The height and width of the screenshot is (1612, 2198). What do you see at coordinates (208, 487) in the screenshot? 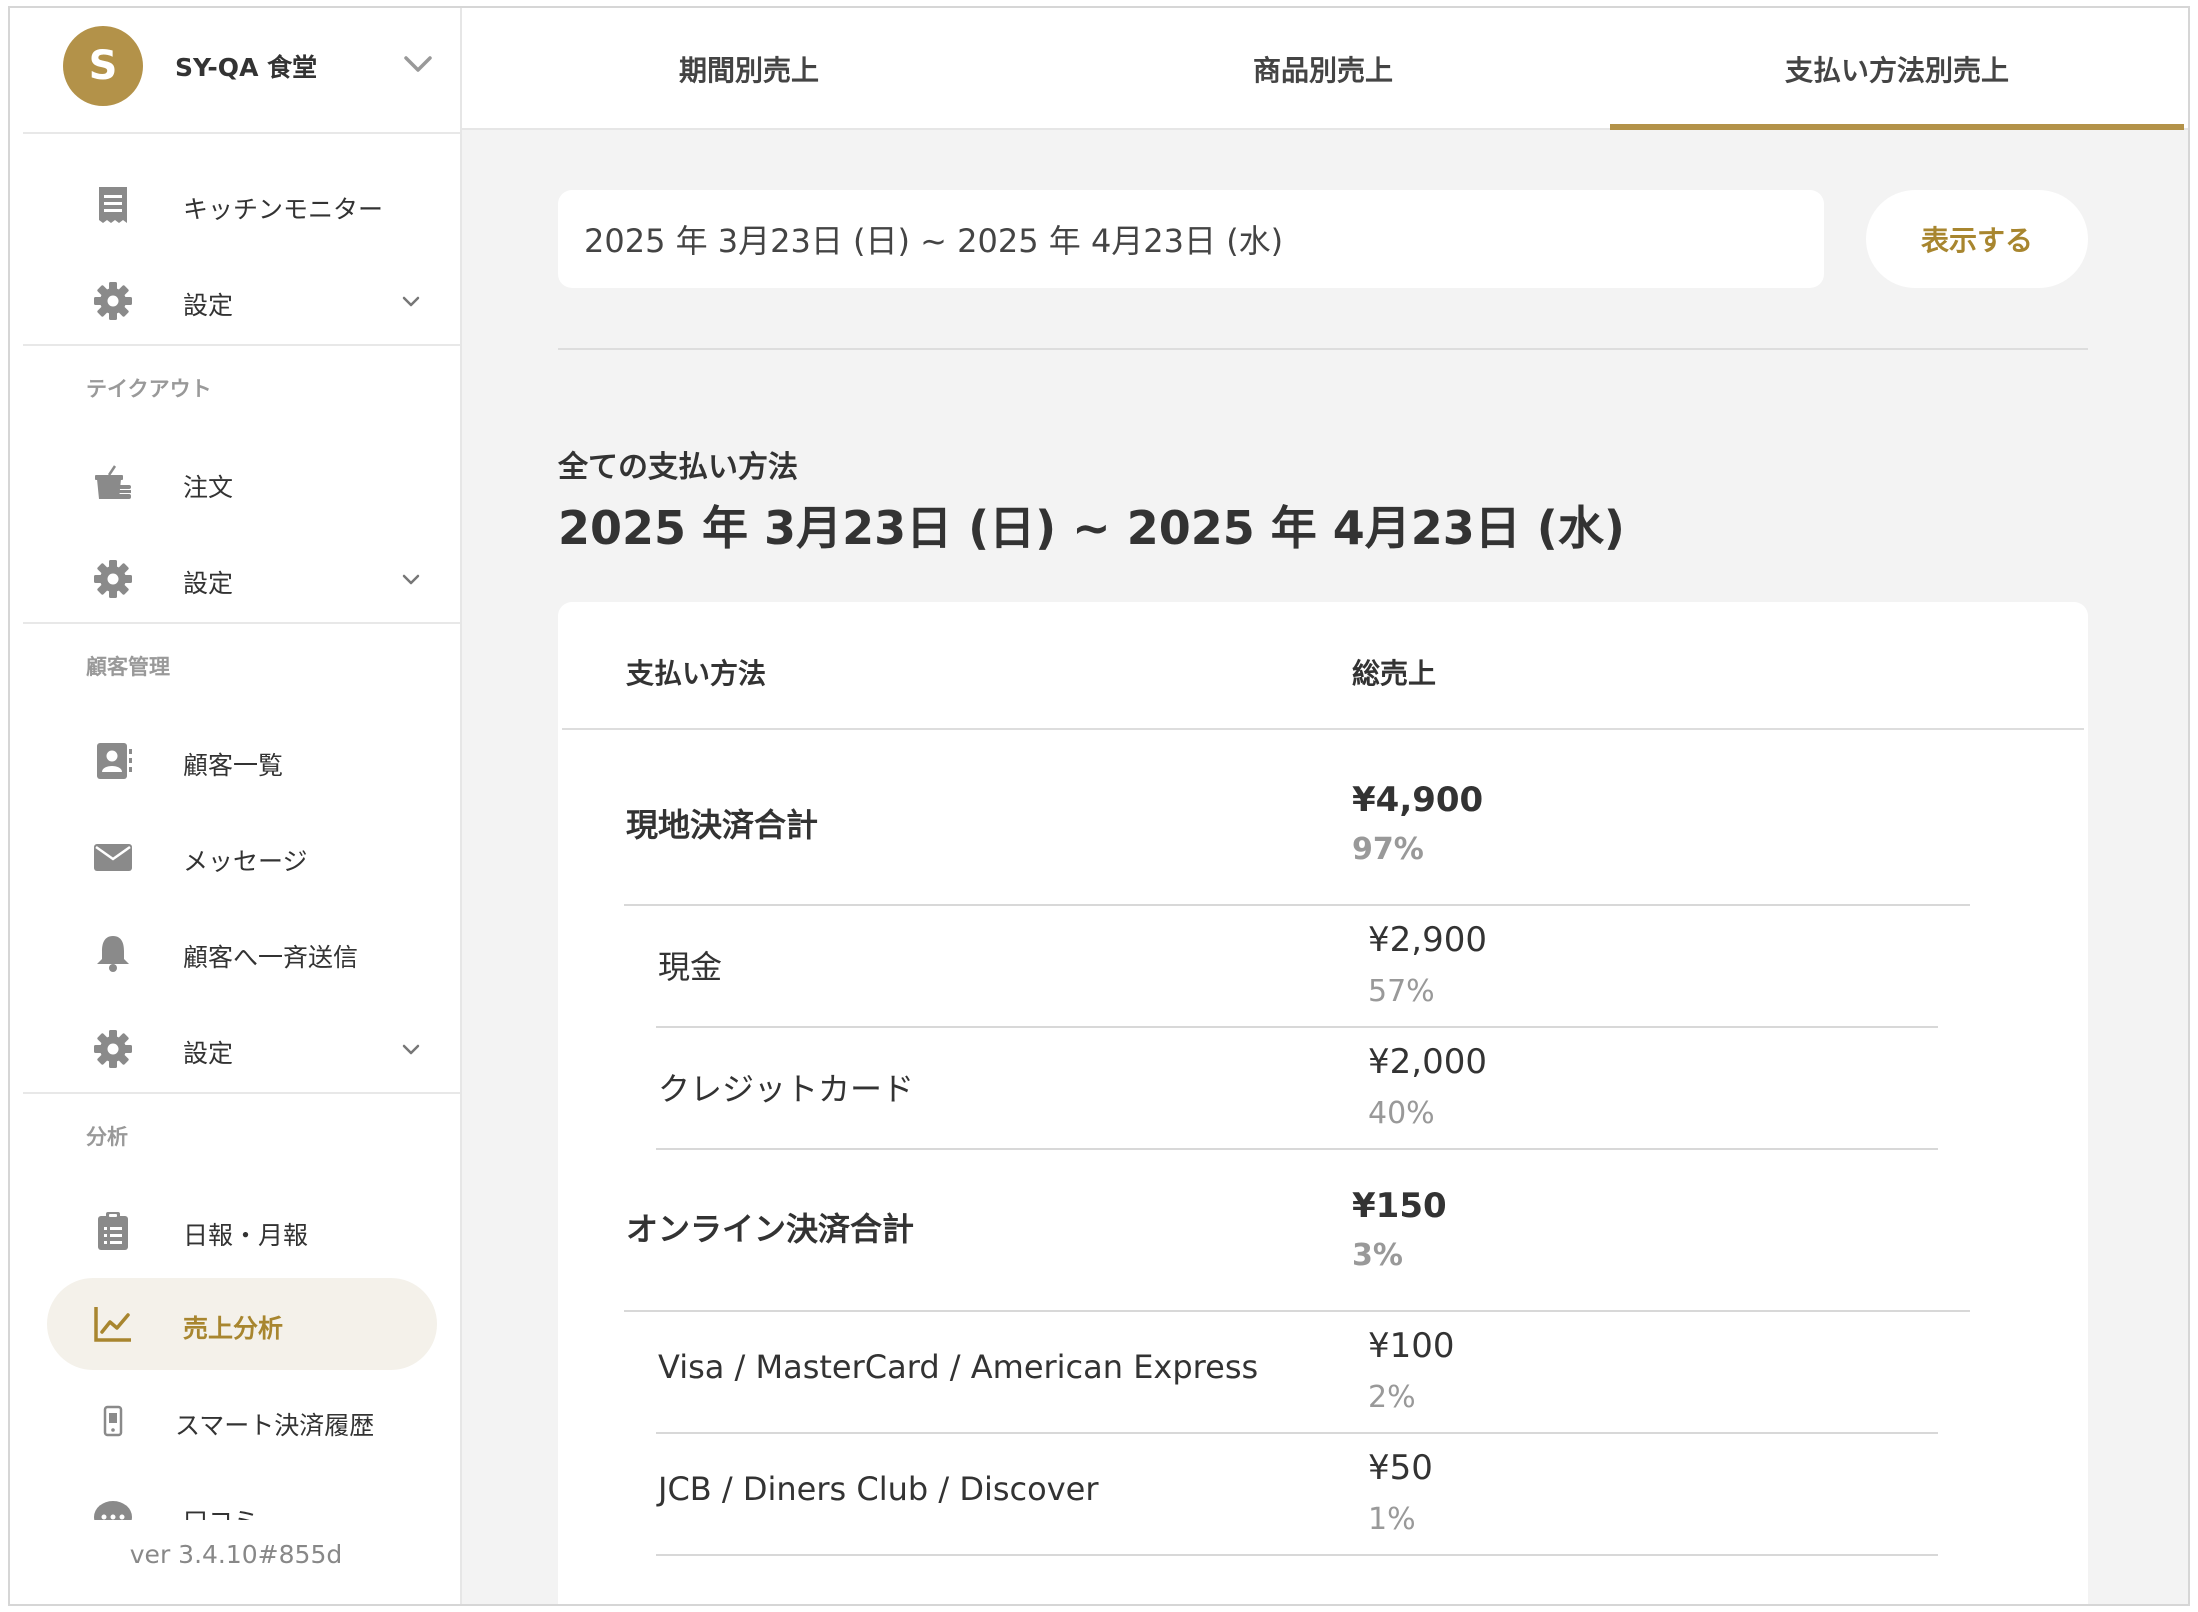
I see `sidebar-item-label: 注文` at bounding box center [208, 487].